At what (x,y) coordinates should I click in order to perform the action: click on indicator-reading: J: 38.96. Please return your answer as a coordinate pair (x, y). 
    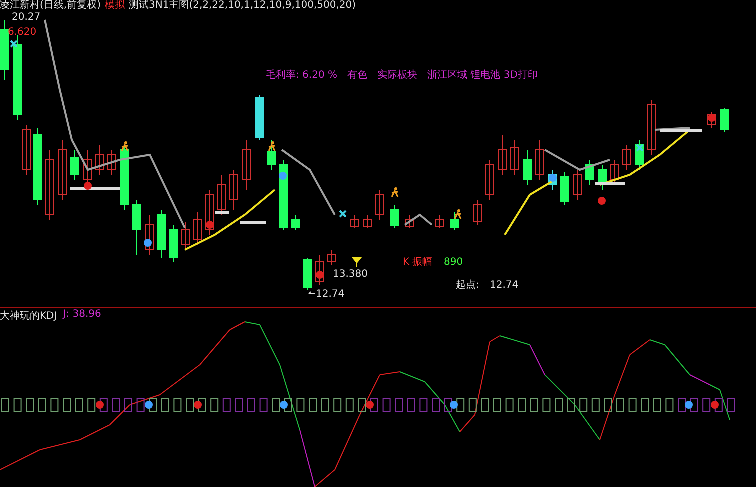
    Looking at the image, I should click on (82, 315).